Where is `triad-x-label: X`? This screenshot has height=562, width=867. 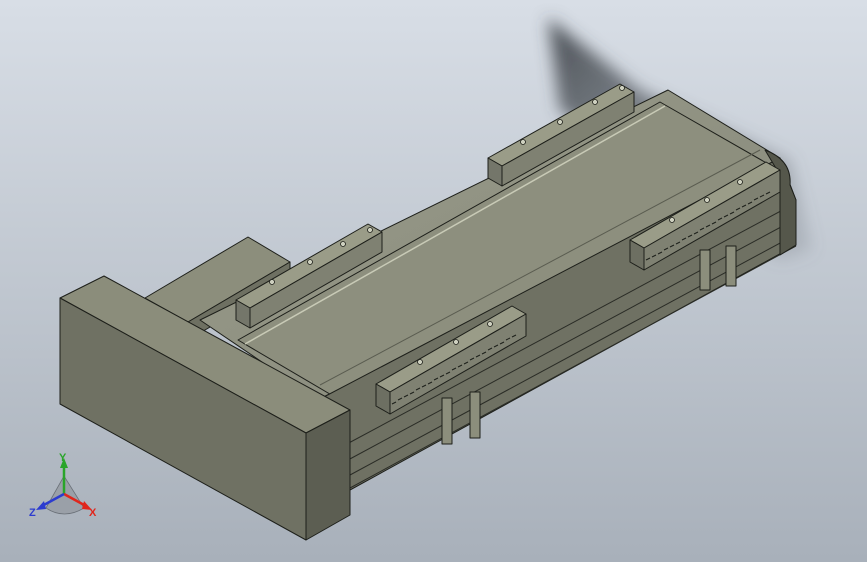 triad-x-label: X is located at coordinates (93, 513).